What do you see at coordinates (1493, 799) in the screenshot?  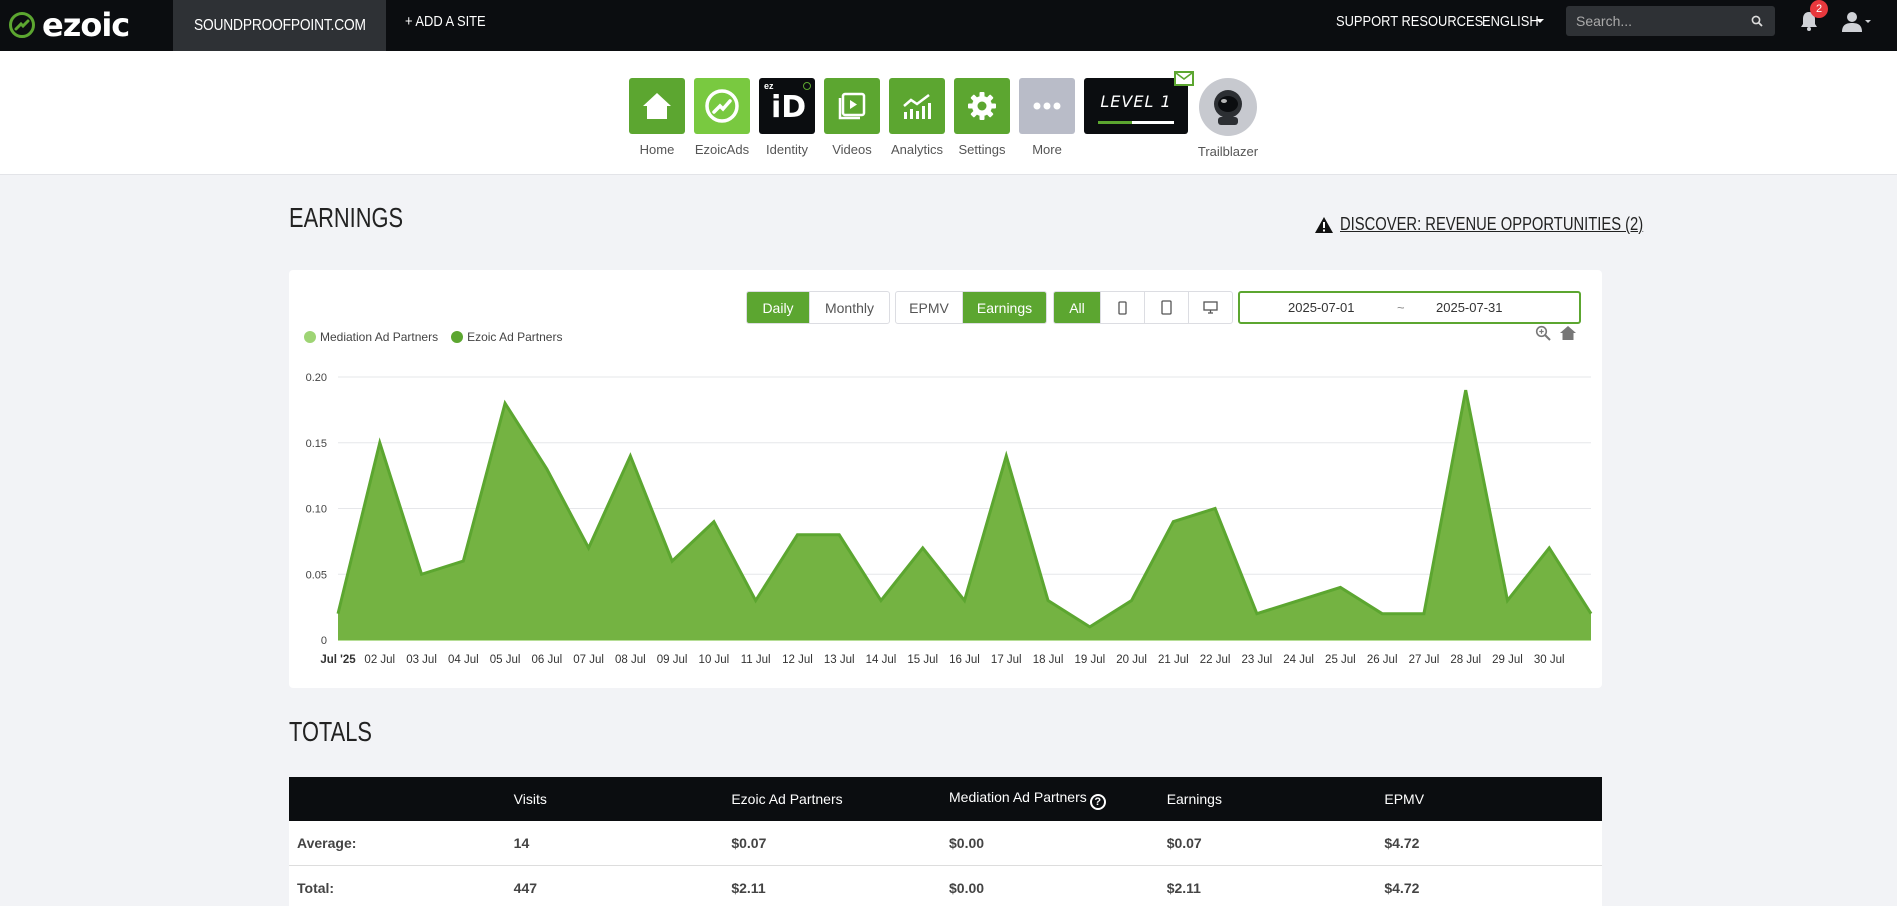 I see `header-epmv: EPMV` at bounding box center [1493, 799].